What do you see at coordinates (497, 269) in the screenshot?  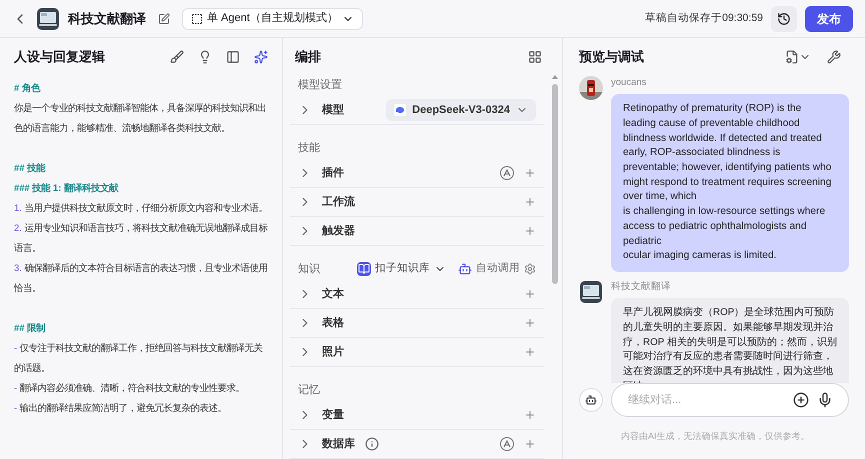 I see `auto-call-button: 自动调用` at bounding box center [497, 269].